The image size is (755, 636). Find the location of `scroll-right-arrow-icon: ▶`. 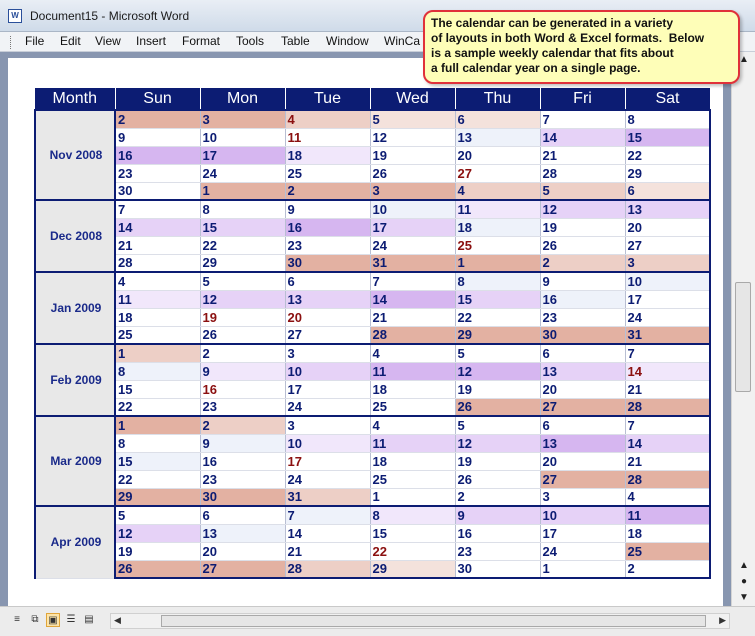

scroll-right-arrow-icon: ▶ is located at coordinates (722, 620).